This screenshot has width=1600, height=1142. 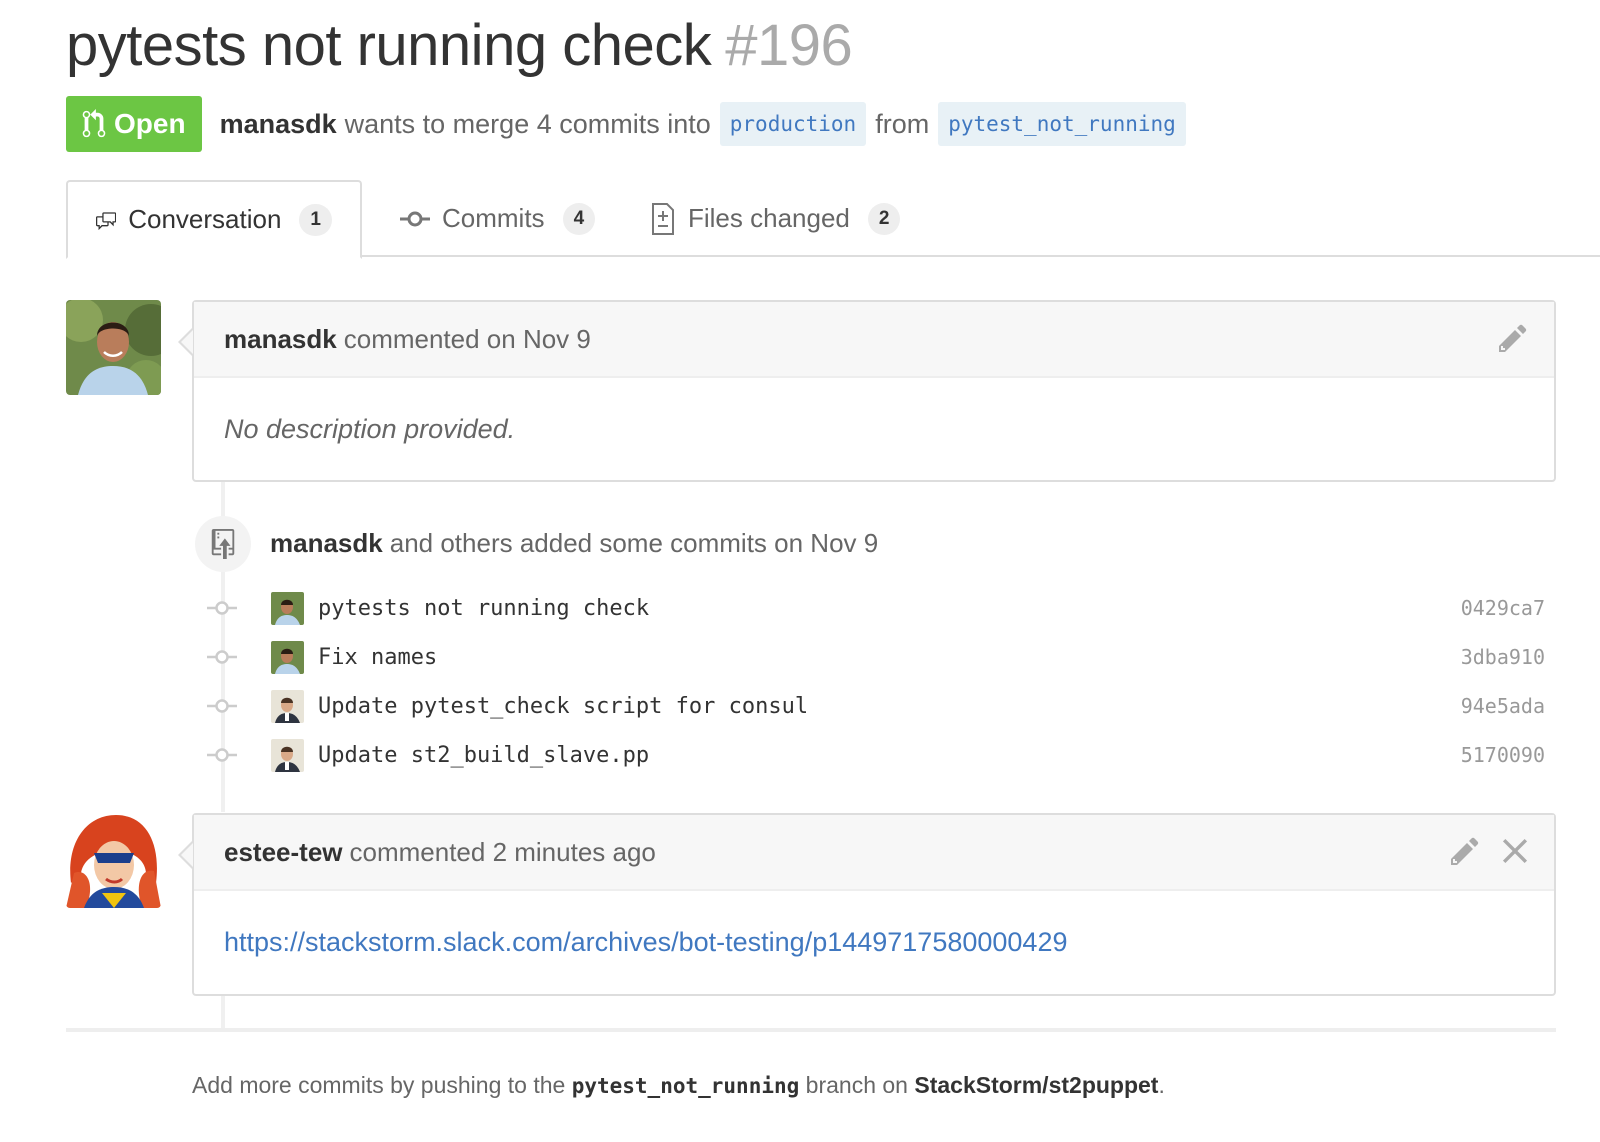 What do you see at coordinates (493, 218) in the screenshot?
I see `tab-commits-label: Commits` at bounding box center [493, 218].